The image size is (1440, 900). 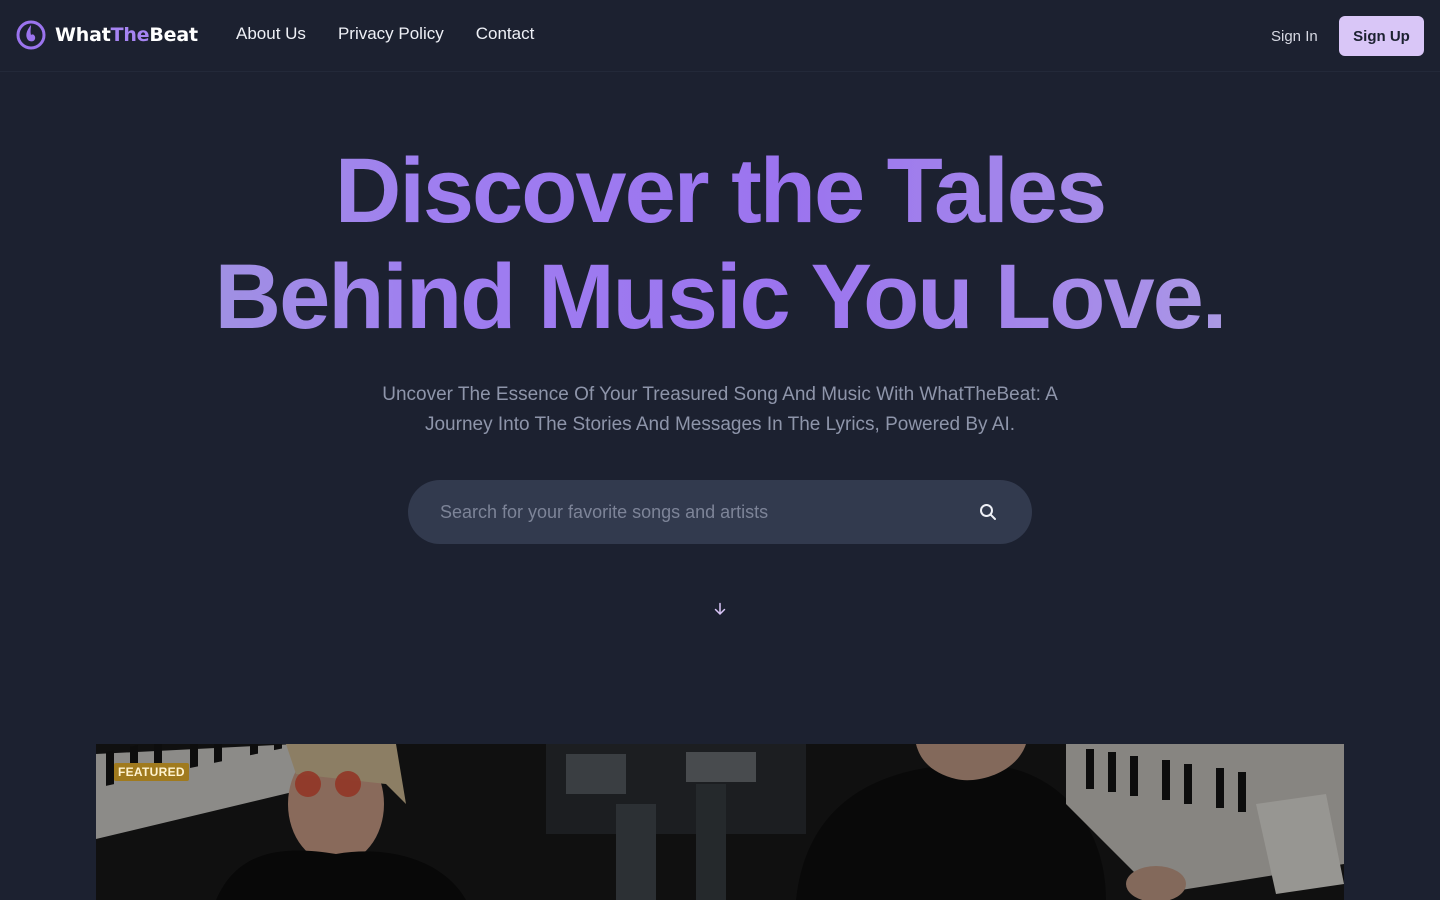 What do you see at coordinates (720, 297) in the screenshot?
I see `hero-title-line-2: Behind Music You Love.` at bounding box center [720, 297].